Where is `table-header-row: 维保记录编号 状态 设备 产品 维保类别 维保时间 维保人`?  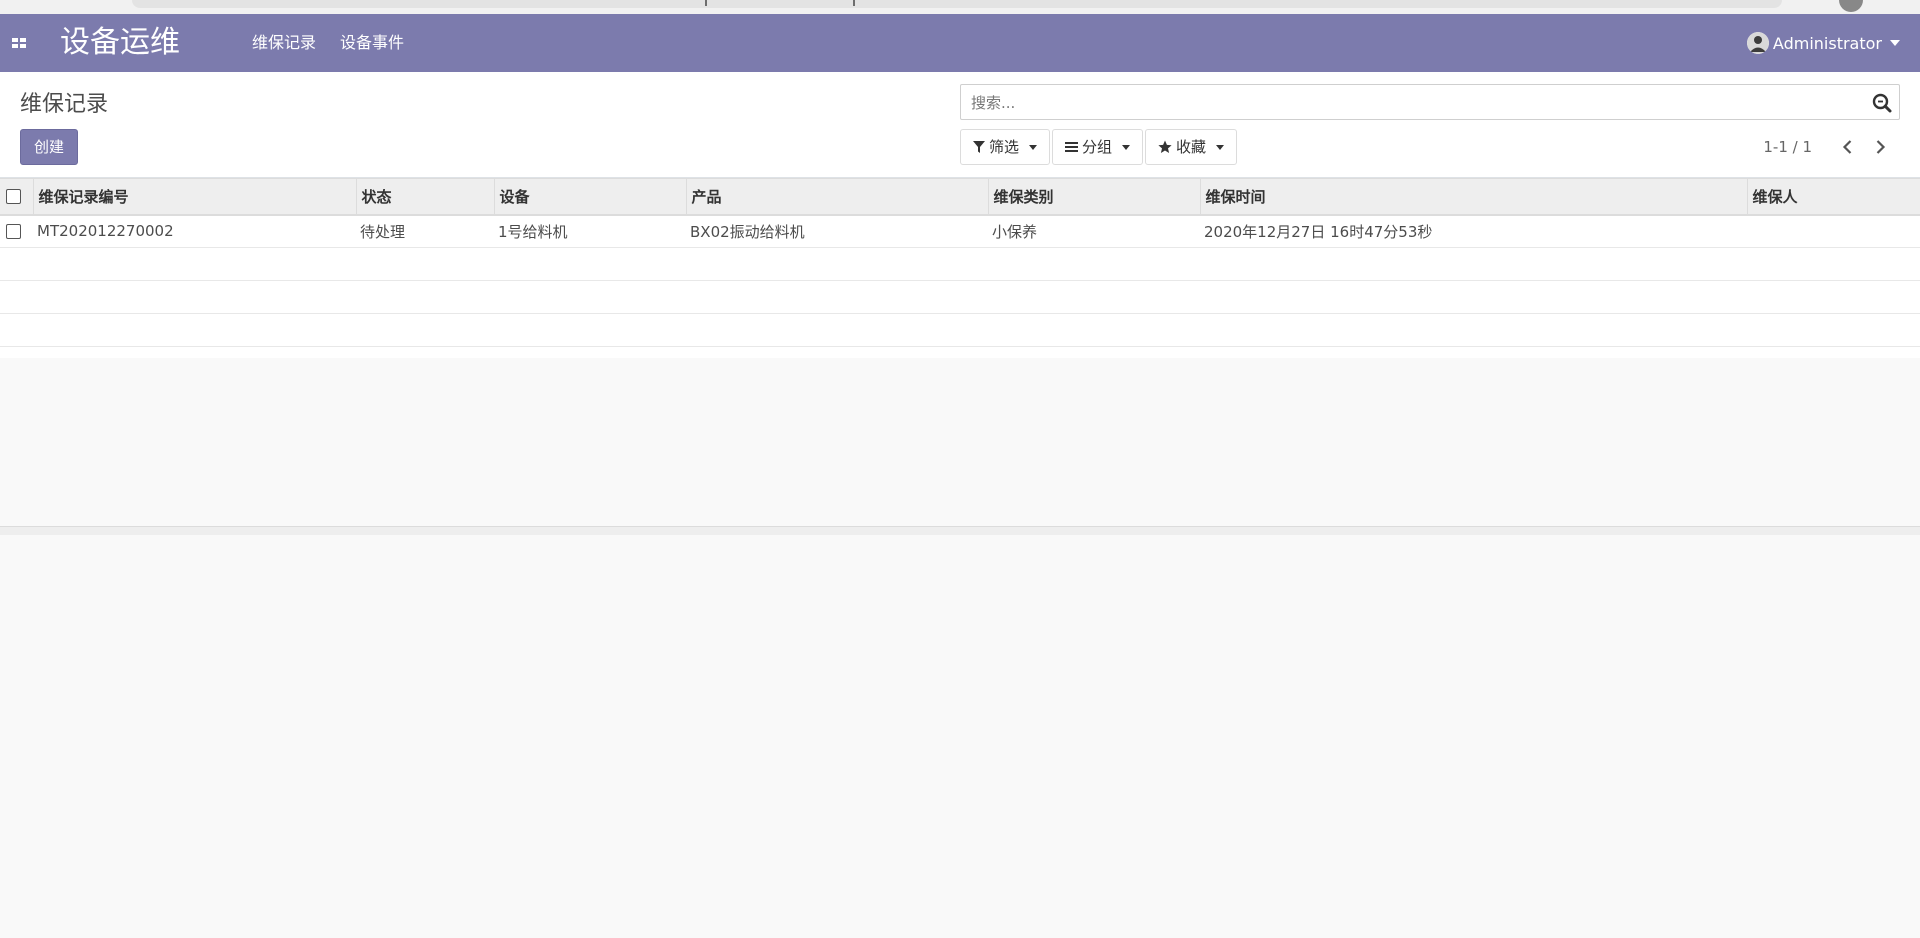
table-header-row: 维保记录编号 状态 设备 产品 维保类别 维保时间 维保人 is located at coordinates (960, 197).